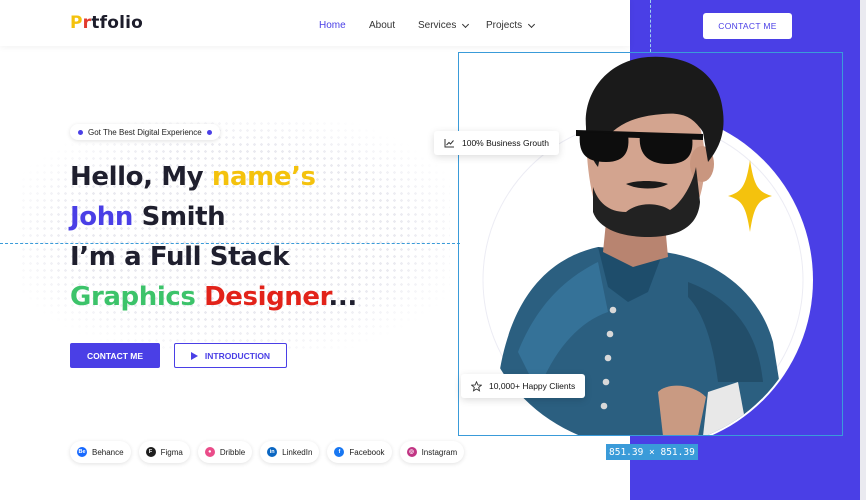 The height and width of the screenshot is (500, 866). I want to click on dribbble-icon: ●, so click(209, 452).